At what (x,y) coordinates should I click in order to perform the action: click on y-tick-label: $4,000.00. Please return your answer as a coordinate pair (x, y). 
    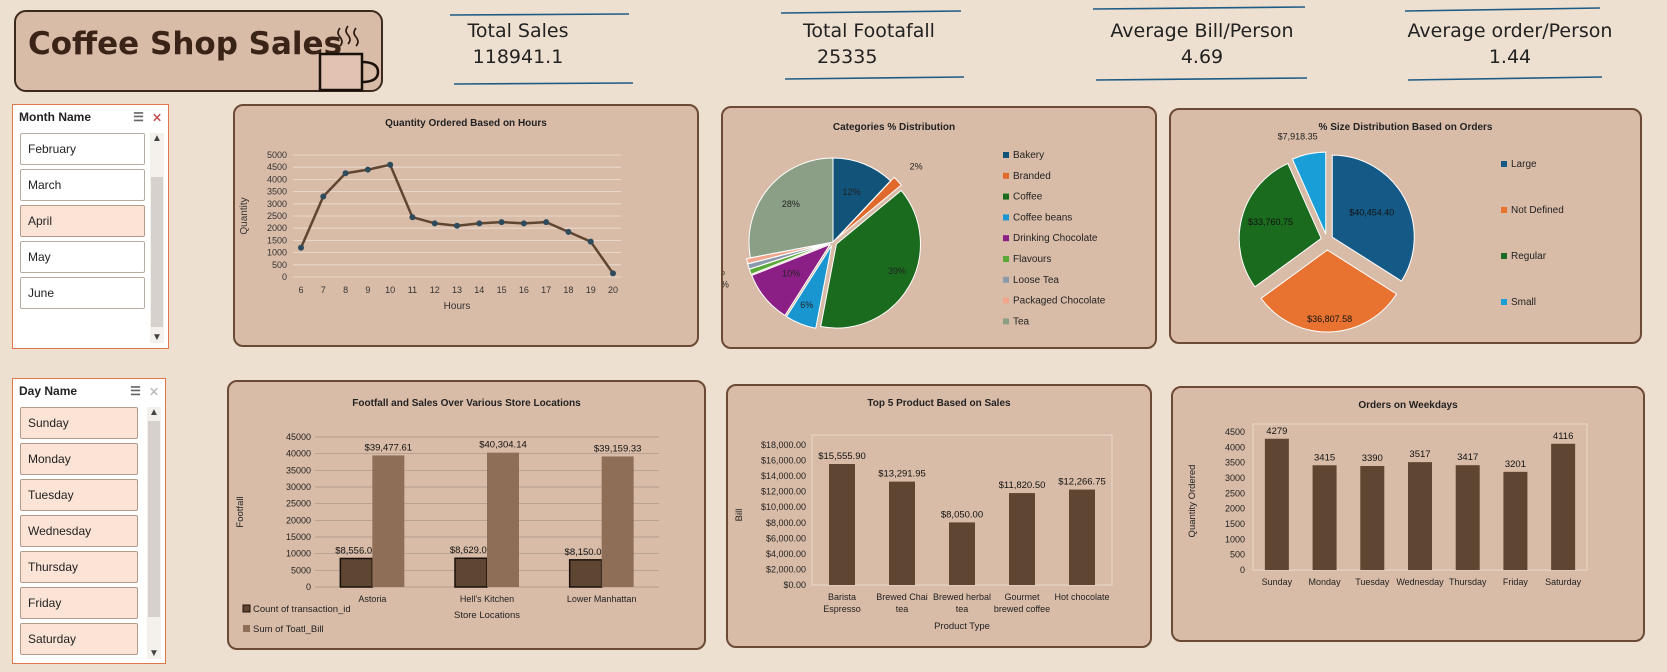
    Looking at the image, I should click on (786, 554).